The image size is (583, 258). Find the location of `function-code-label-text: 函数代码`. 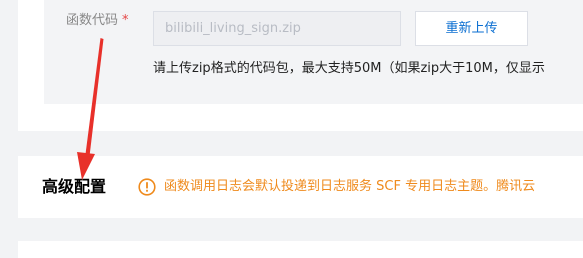

function-code-label-text: 函数代码 is located at coordinates (92, 20).